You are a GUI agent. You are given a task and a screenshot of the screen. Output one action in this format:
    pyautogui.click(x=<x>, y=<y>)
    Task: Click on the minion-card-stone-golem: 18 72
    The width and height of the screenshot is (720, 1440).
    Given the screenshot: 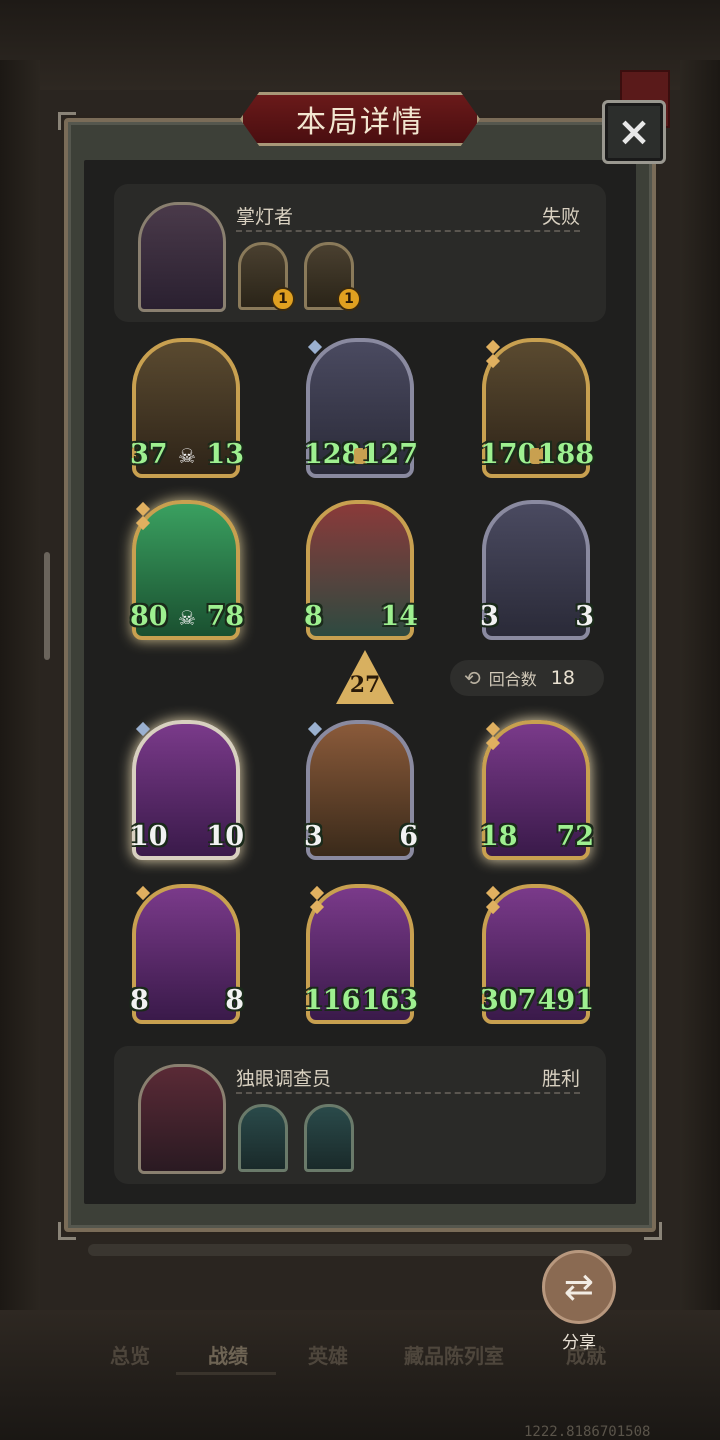 What is the action you would take?
    pyautogui.click(x=537, y=790)
    